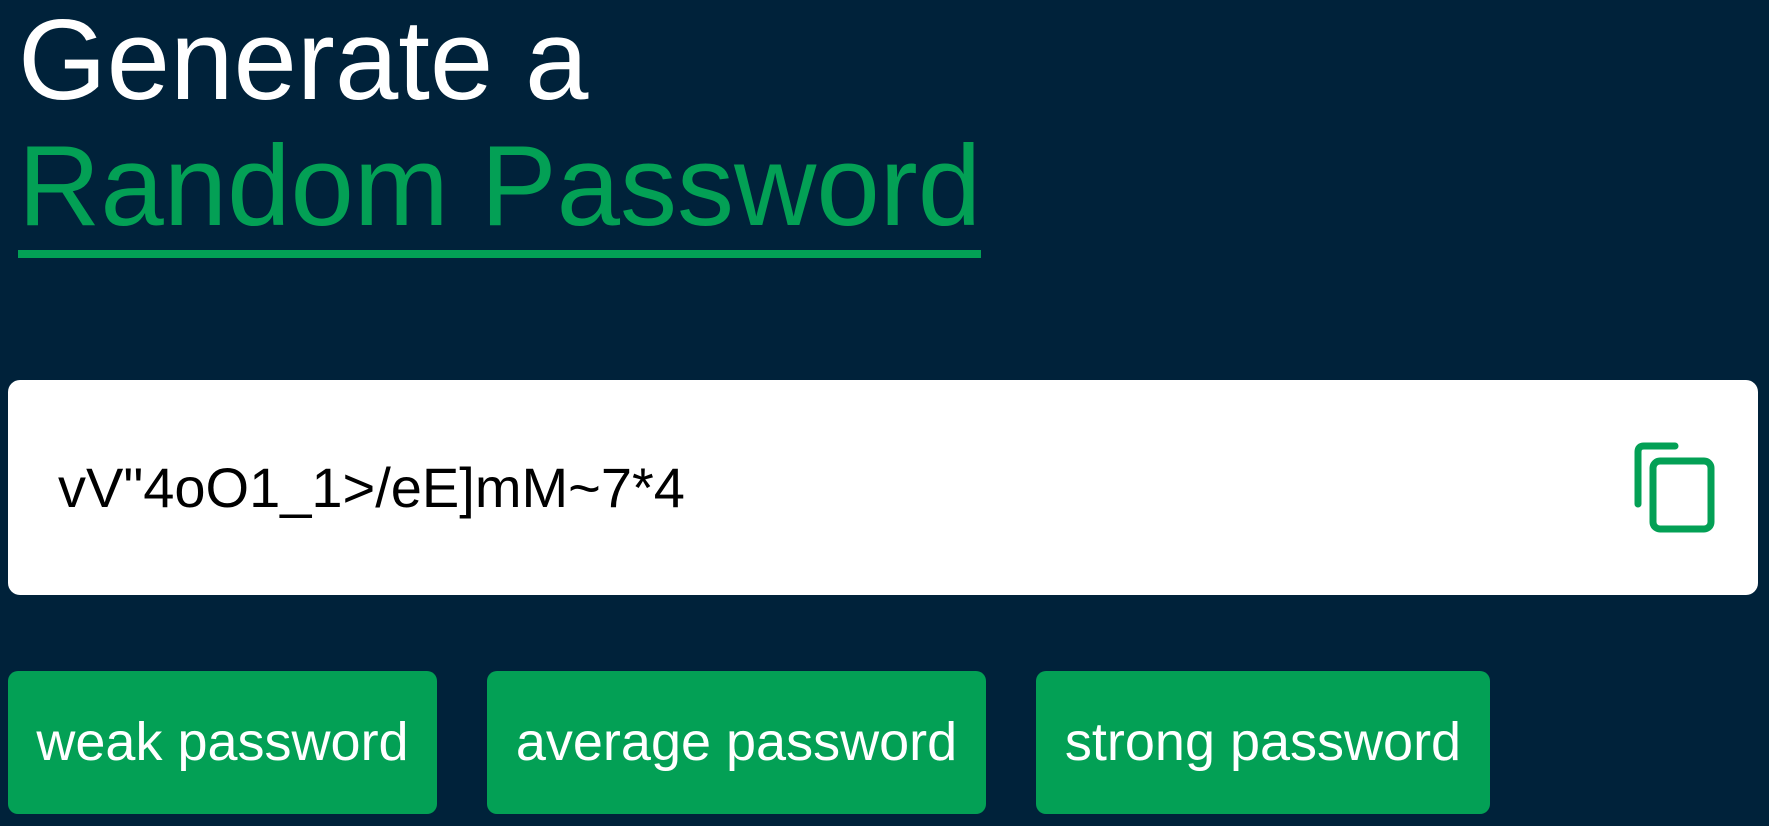  Describe the element at coordinates (500, 194) in the screenshot. I see `title-line-random-password: Random Password` at that location.